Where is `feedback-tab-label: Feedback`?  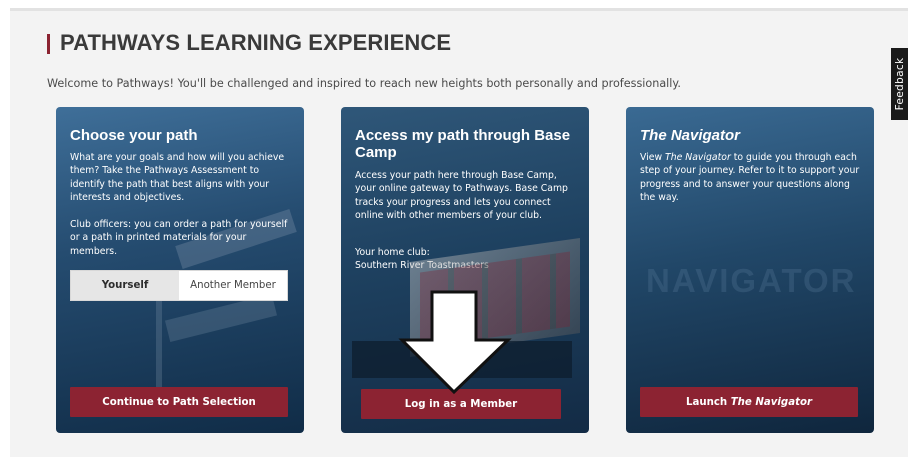 feedback-tab-label: Feedback is located at coordinates (899, 84).